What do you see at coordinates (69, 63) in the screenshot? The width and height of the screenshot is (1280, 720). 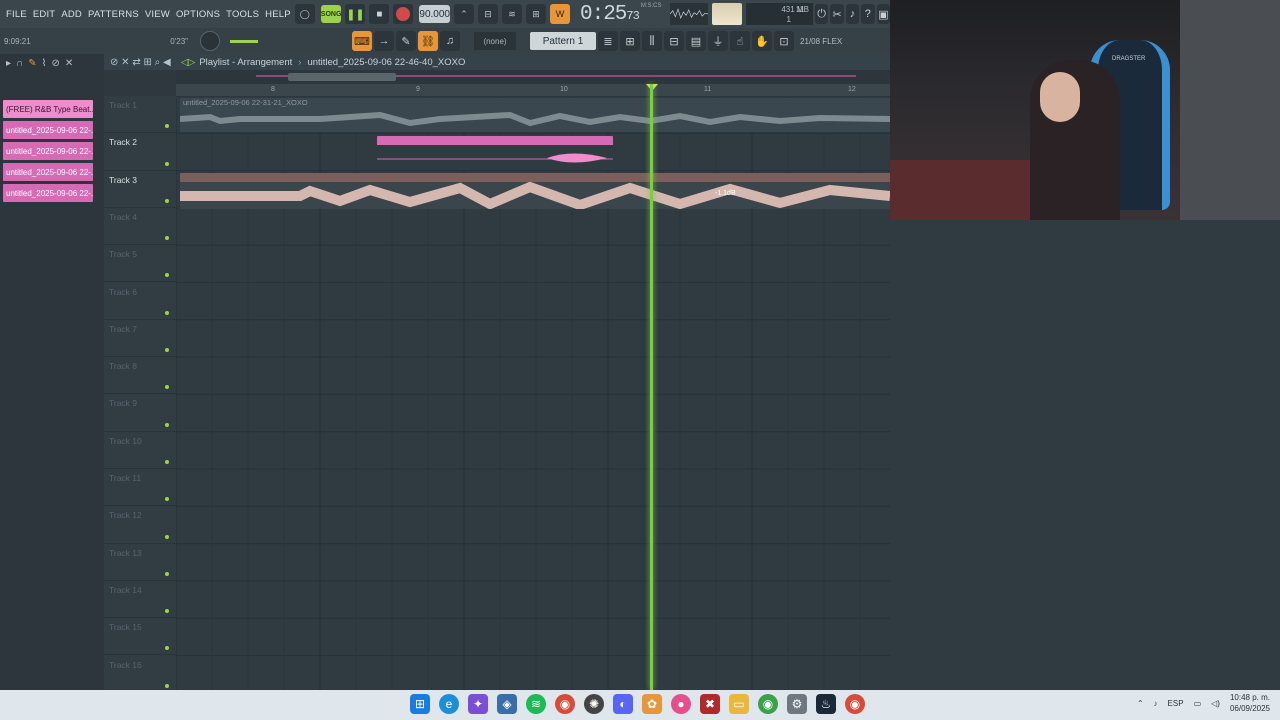 I see `mute-icon: ✕` at bounding box center [69, 63].